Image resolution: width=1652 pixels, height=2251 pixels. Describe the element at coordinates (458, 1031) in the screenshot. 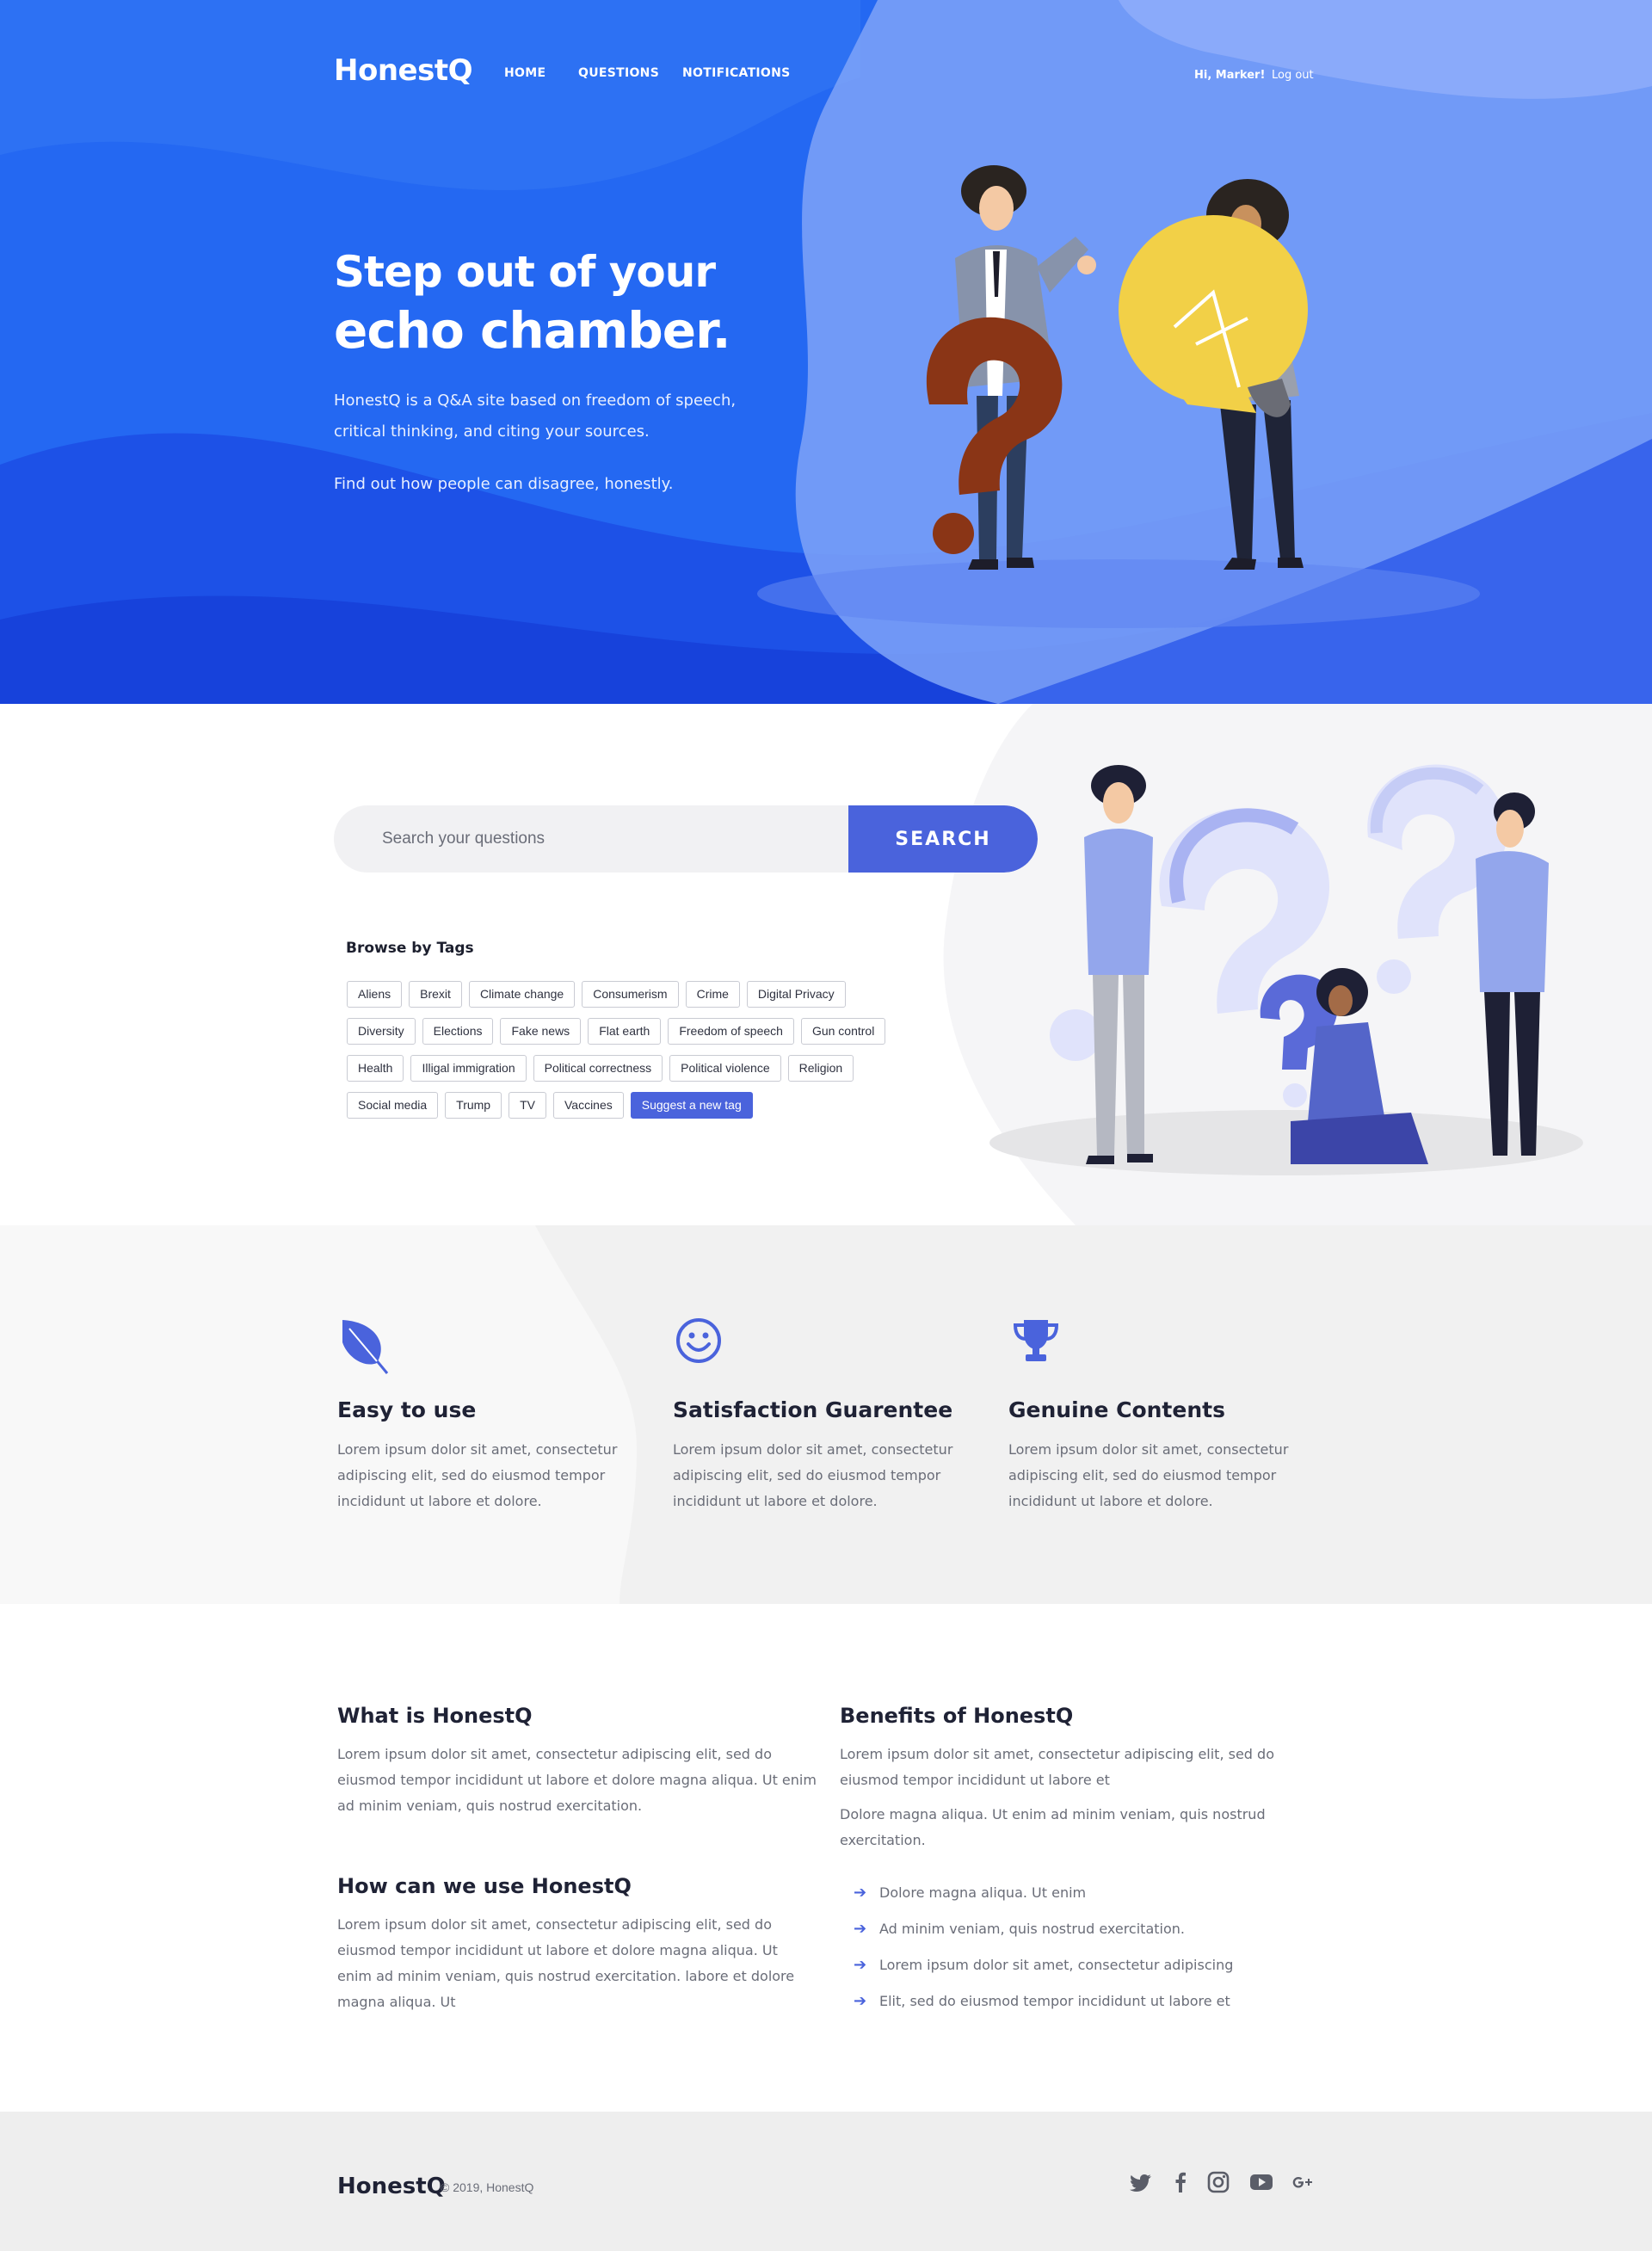

I see `tag-elections: Elections` at that location.